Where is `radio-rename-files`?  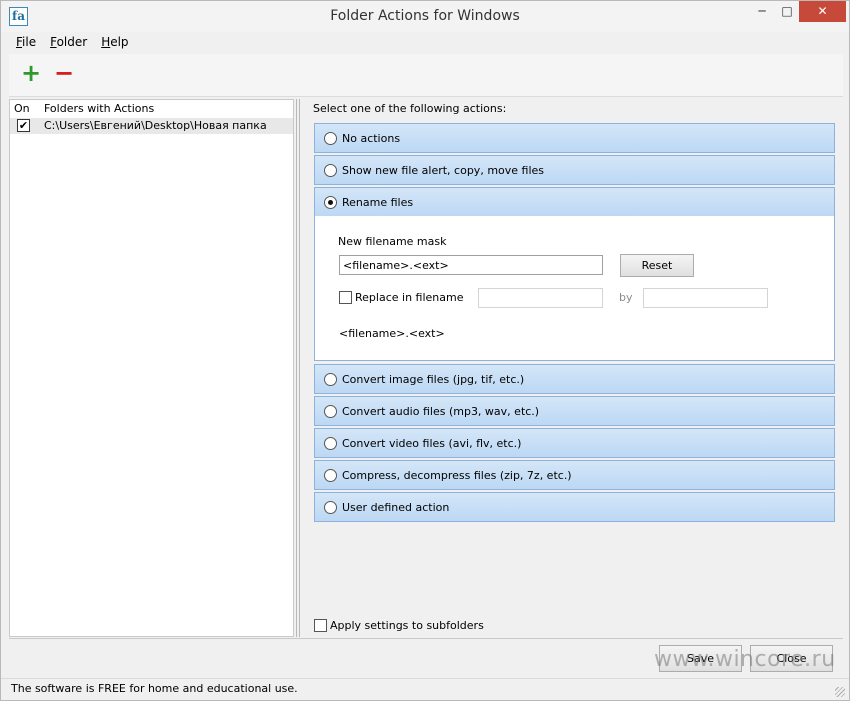
radio-rename-files is located at coordinates (330, 202).